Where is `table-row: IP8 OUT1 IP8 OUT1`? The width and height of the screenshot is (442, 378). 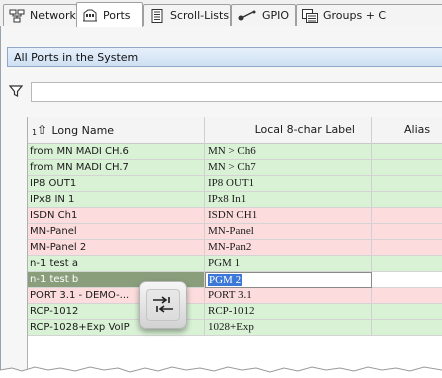 table-row: IP8 OUT1 IP8 OUT1 is located at coordinates (235, 184).